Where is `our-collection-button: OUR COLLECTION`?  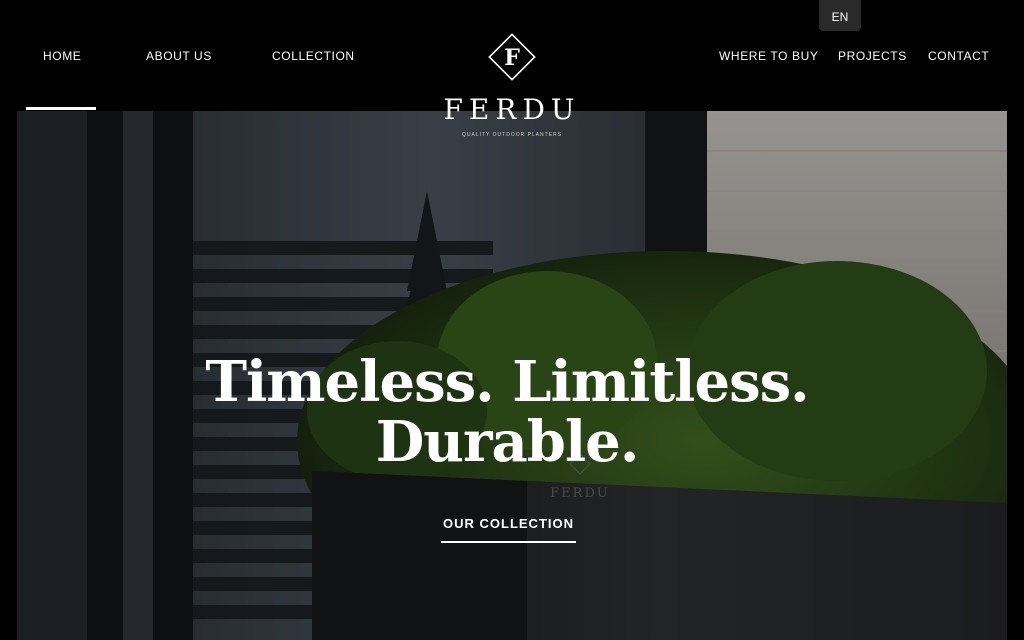 our-collection-button: OUR COLLECTION is located at coordinates (508, 529).